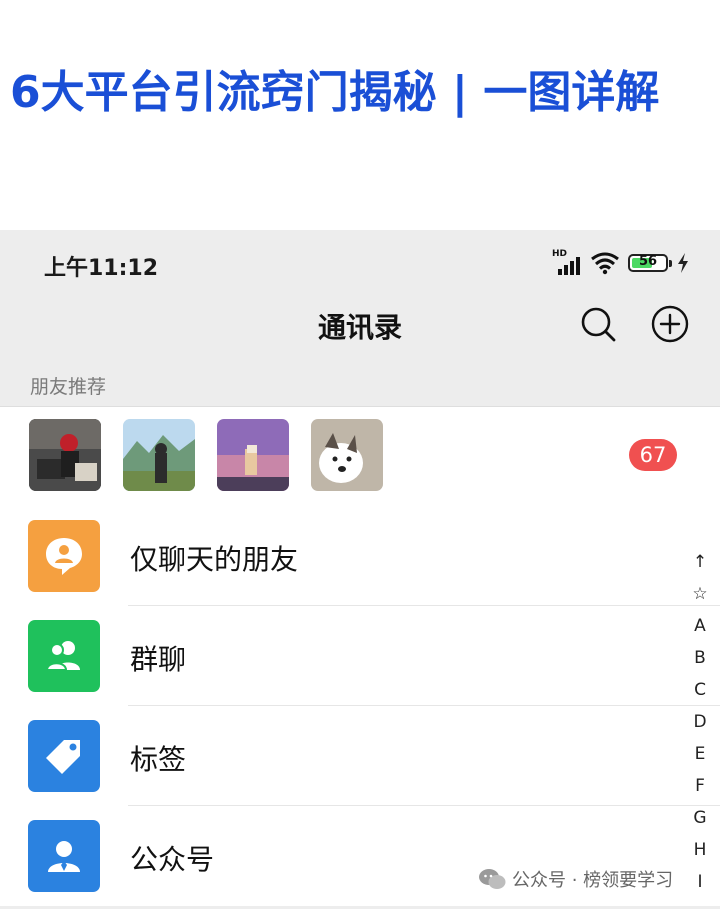 The image size is (720, 909). Describe the element at coordinates (492, 879) in the screenshot. I see `wechat-icon` at that location.